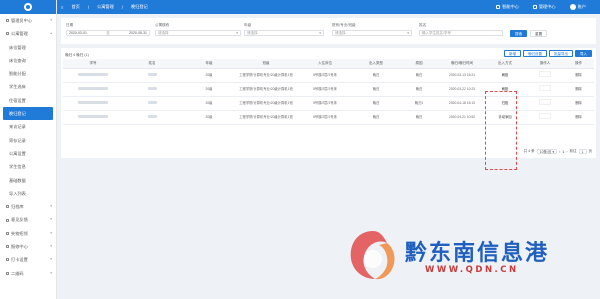  I want to click on sidebar-item-label: 寄存记录, so click(17, 140).